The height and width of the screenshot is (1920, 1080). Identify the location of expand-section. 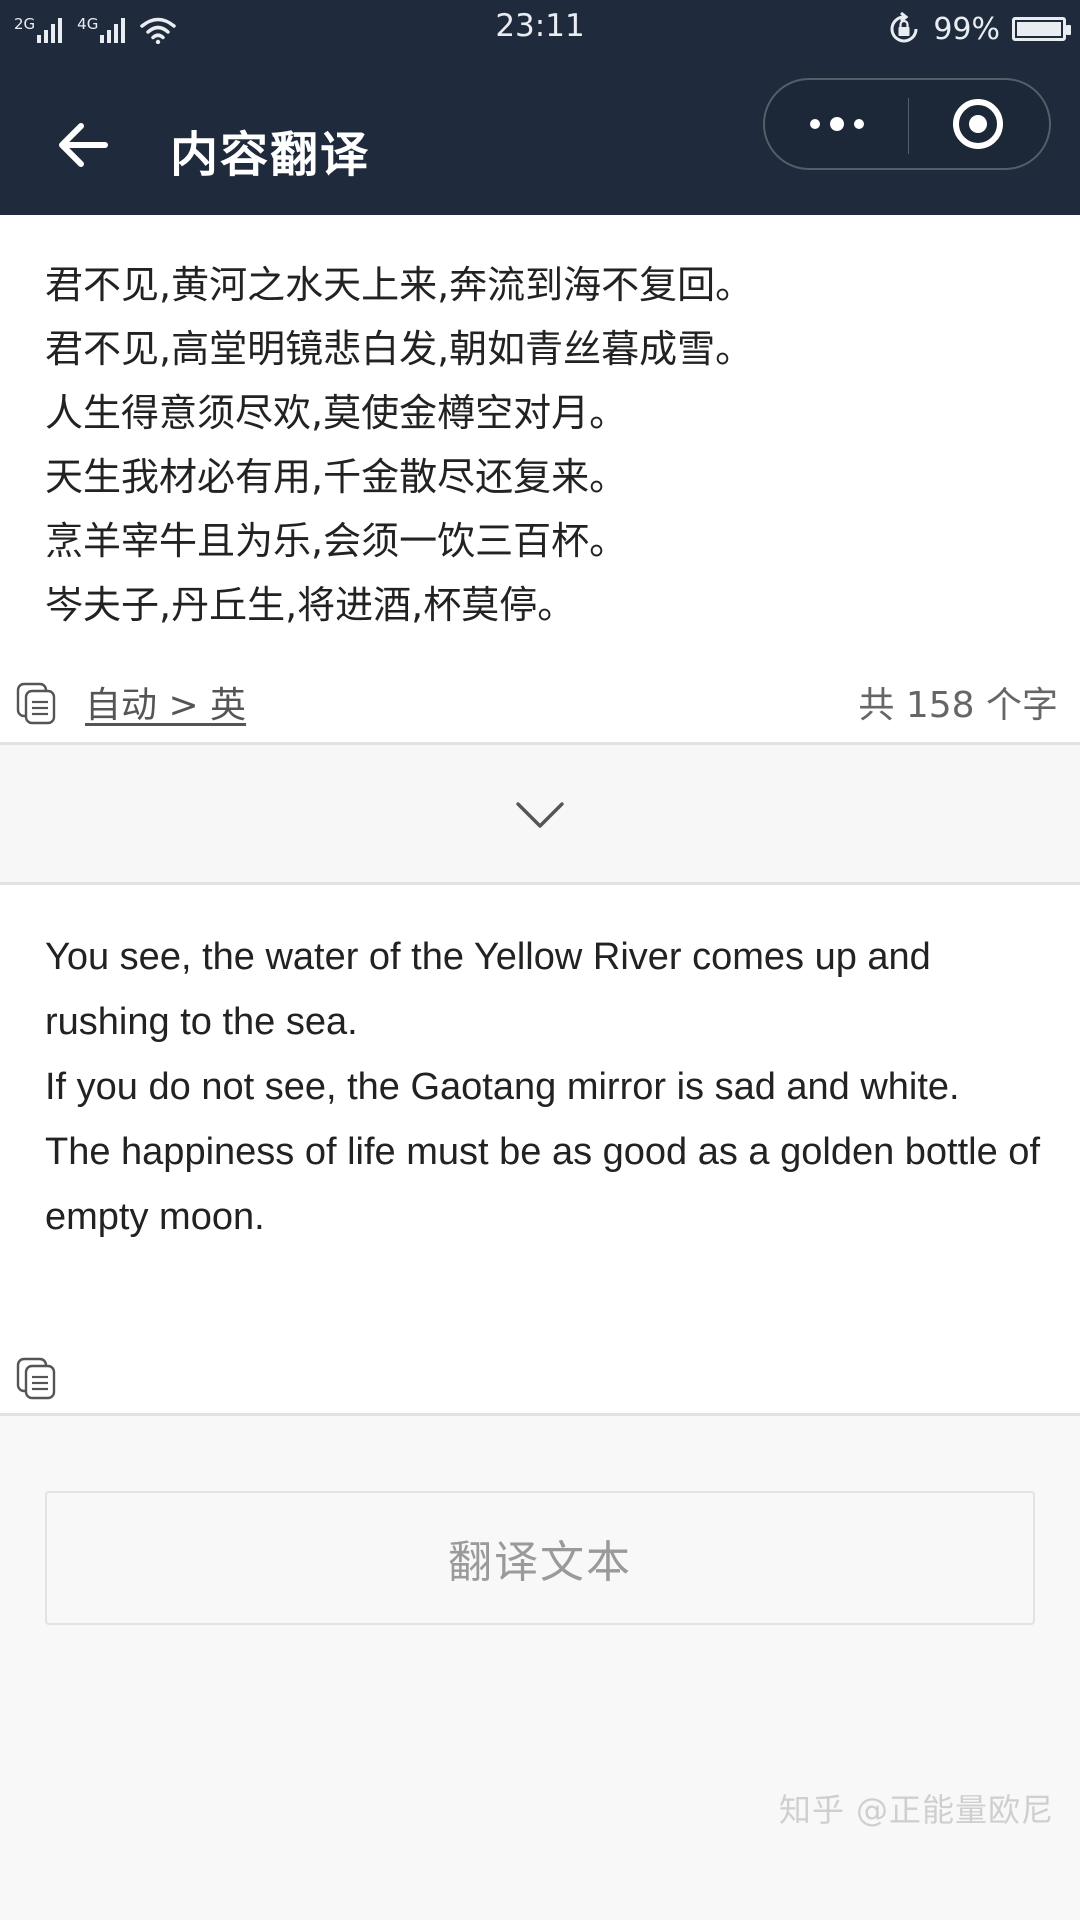
(540, 813).